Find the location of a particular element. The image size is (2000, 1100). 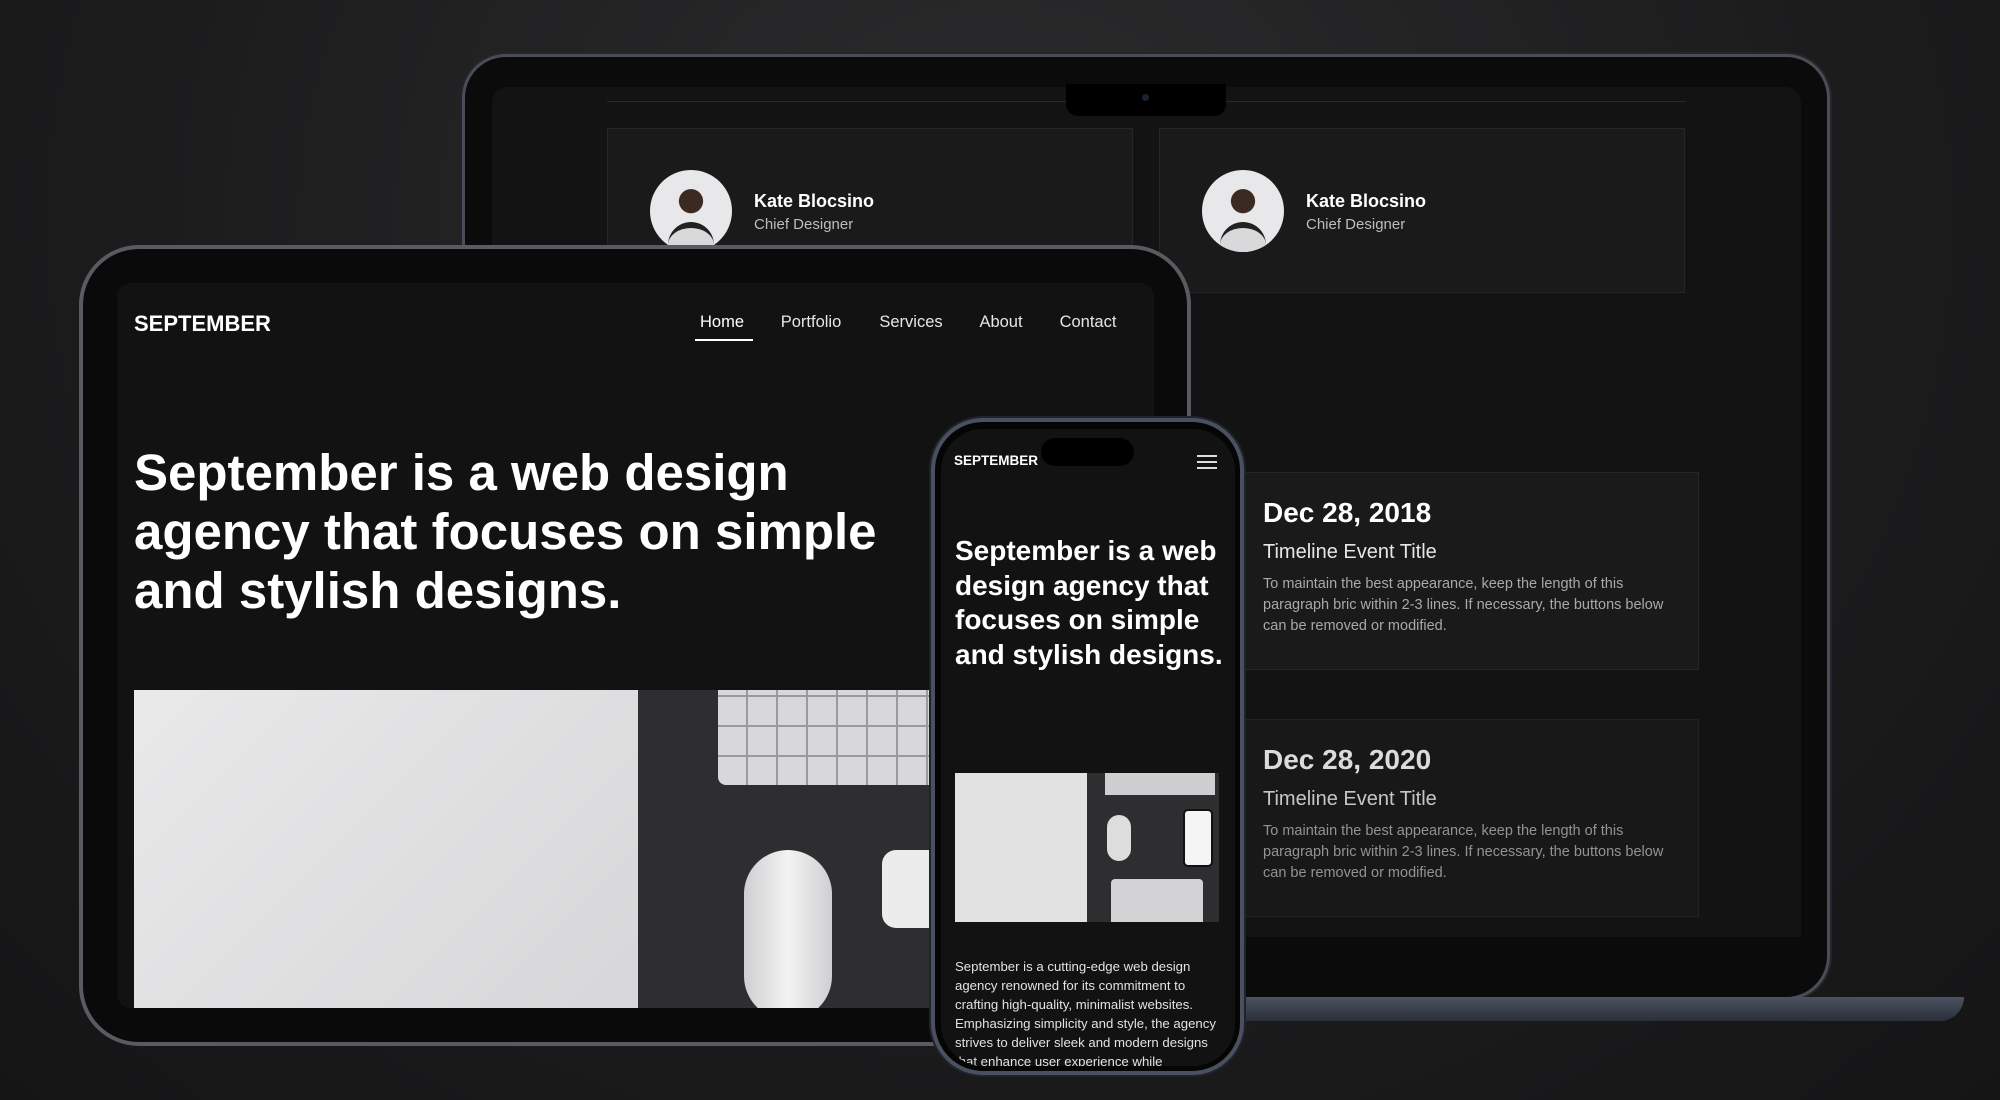

hero-image is located at coordinates (1087, 847).